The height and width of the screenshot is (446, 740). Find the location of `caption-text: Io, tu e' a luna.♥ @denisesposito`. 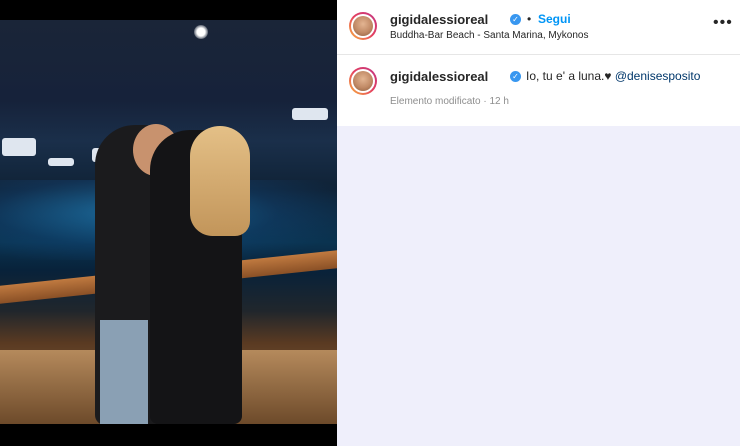

caption-text: Io, tu e' a luna.♥ @denisesposito is located at coordinates (613, 76).